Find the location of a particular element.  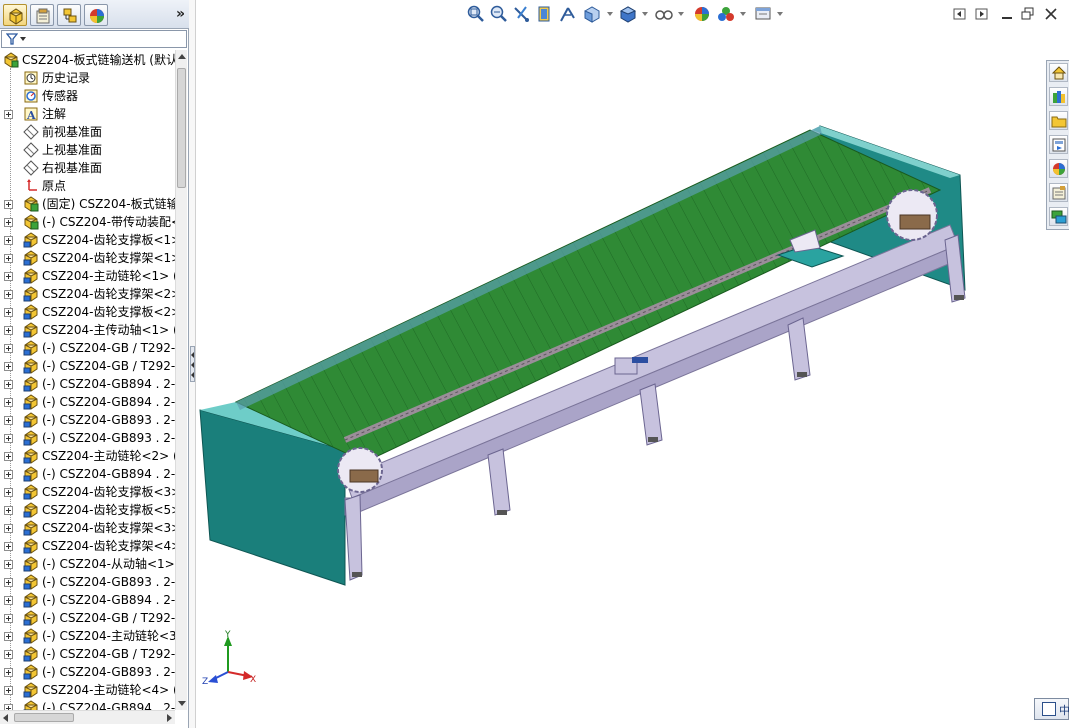

view-settings-button is located at coordinates (763, 14).